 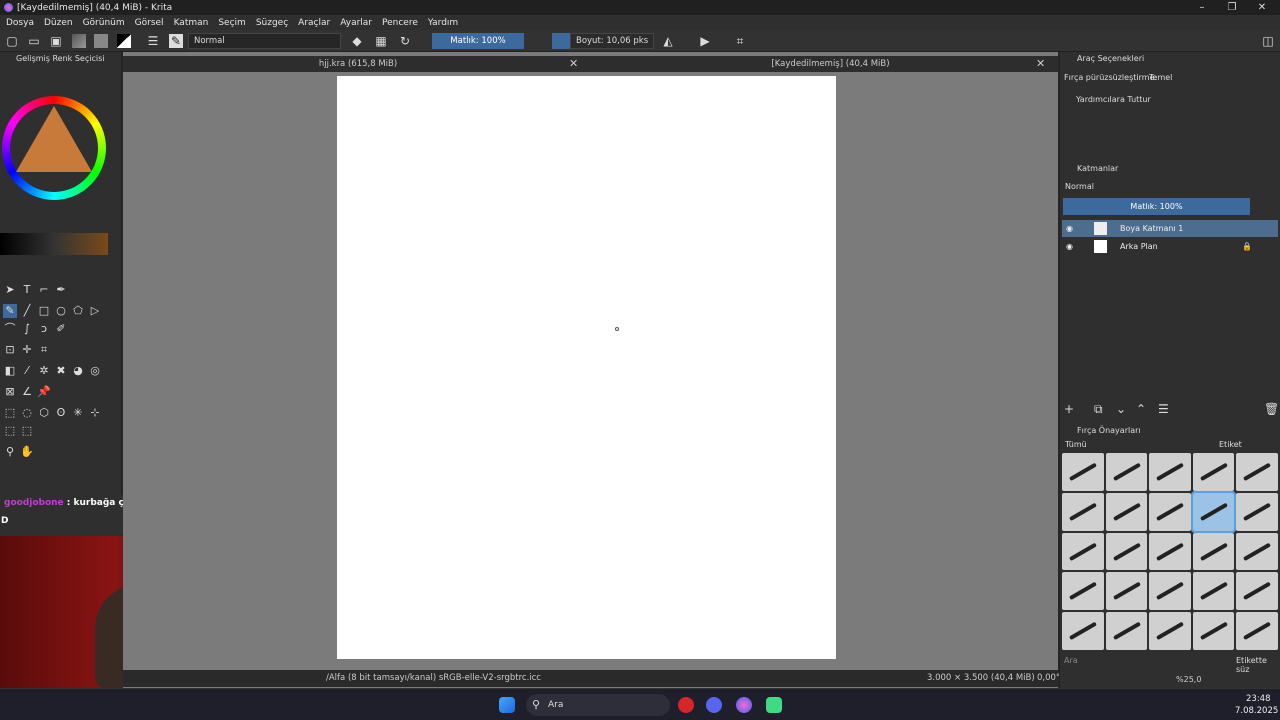 I want to click on brush-tag-button: Etiket, so click(x=1230, y=444).